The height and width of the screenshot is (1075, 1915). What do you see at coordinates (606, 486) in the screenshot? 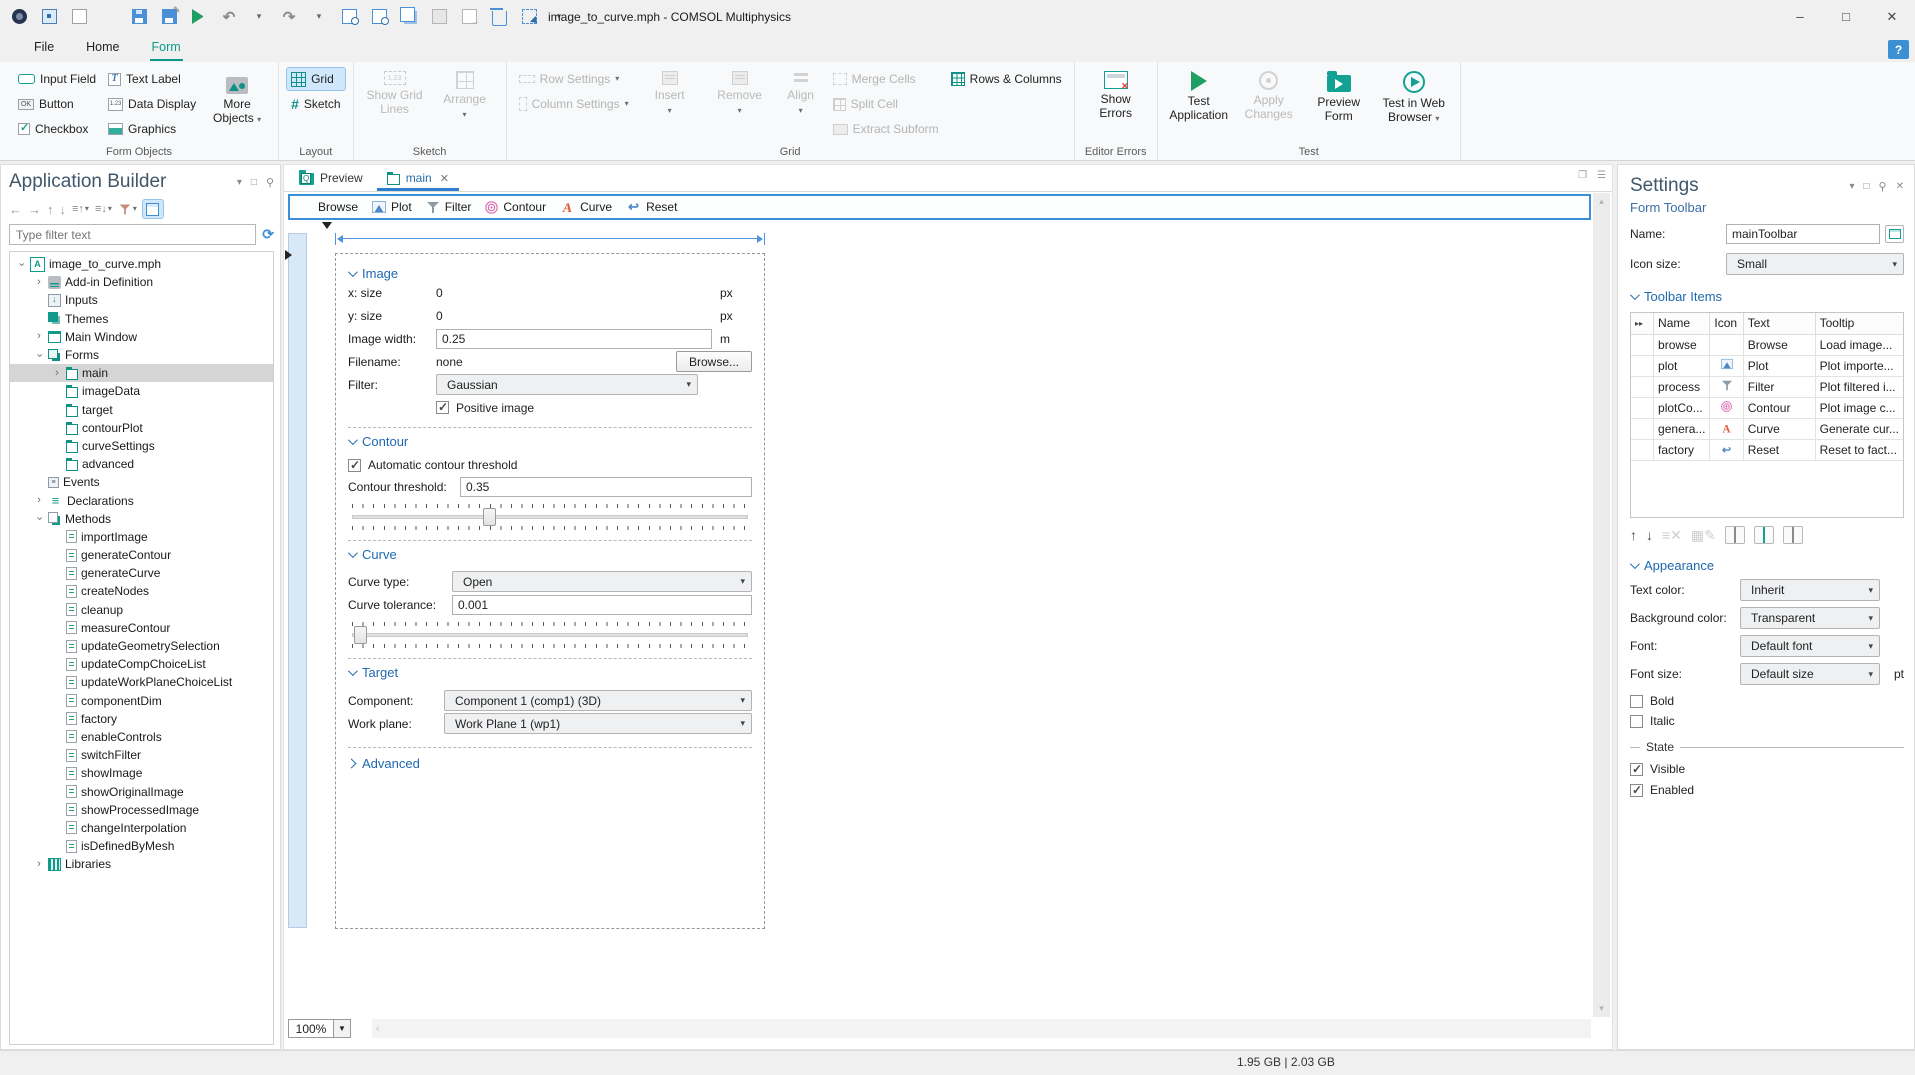
I see `contour-threshold-input: 0.35` at bounding box center [606, 486].